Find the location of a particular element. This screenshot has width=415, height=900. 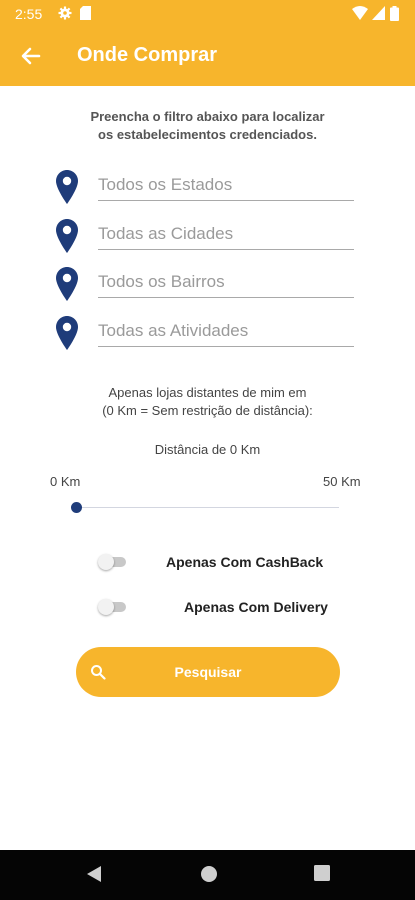

city-select: Todas as Cidades is located at coordinates (226, 234).